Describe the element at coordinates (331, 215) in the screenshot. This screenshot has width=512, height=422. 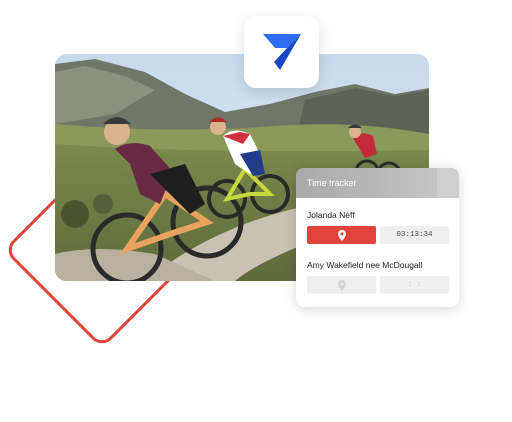
I see `athlete-name-1: Jolanda Neff` at that location.